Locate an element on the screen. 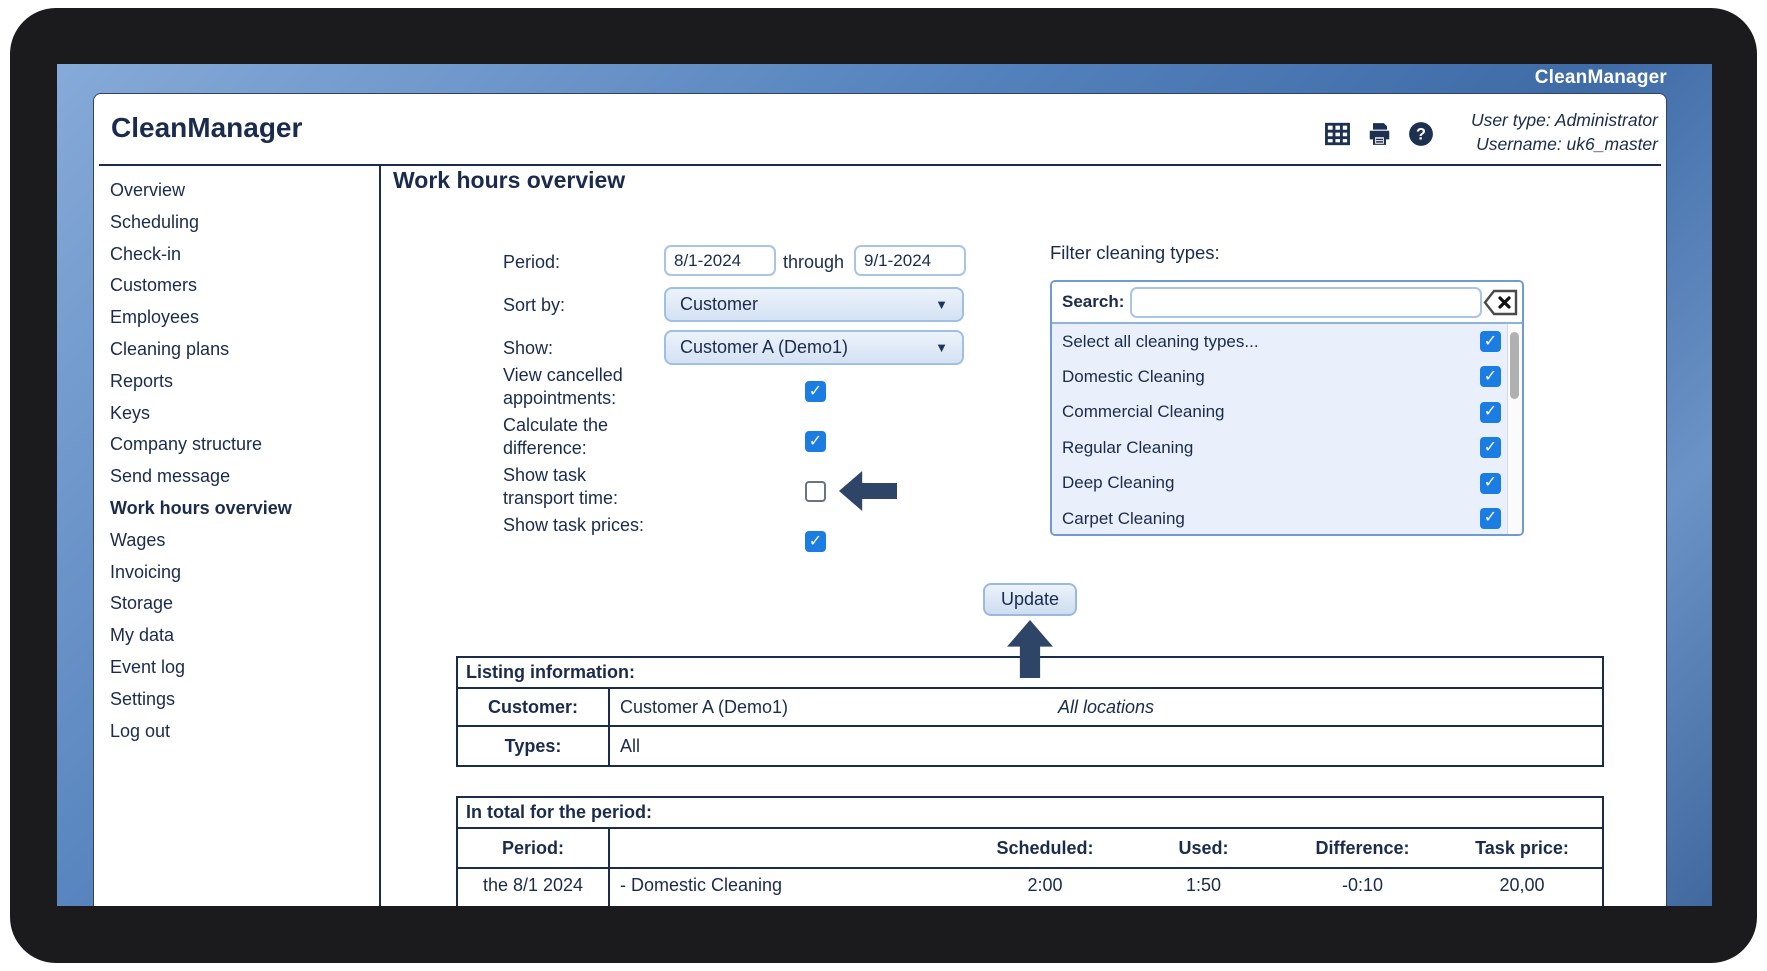 This screenshot has height=971, width=1767. cleaning-type-row: Deep Cleaning ✓ is located at coordinates (1287, 483).